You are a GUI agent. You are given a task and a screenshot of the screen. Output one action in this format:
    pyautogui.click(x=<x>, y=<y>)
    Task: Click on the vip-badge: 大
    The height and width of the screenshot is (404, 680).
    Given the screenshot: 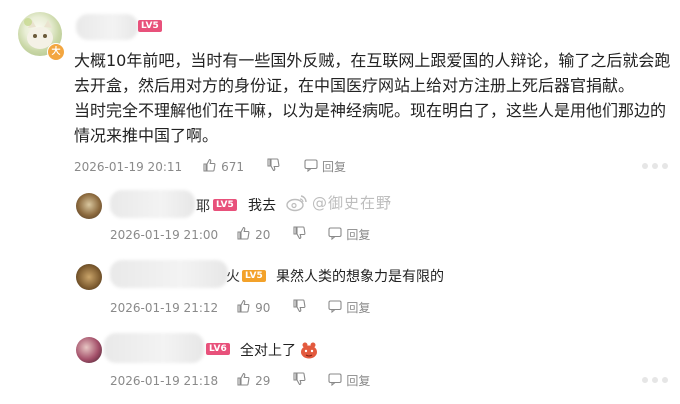 What is the action you would take?
    pyautogui.click(x=56, y=52)
    